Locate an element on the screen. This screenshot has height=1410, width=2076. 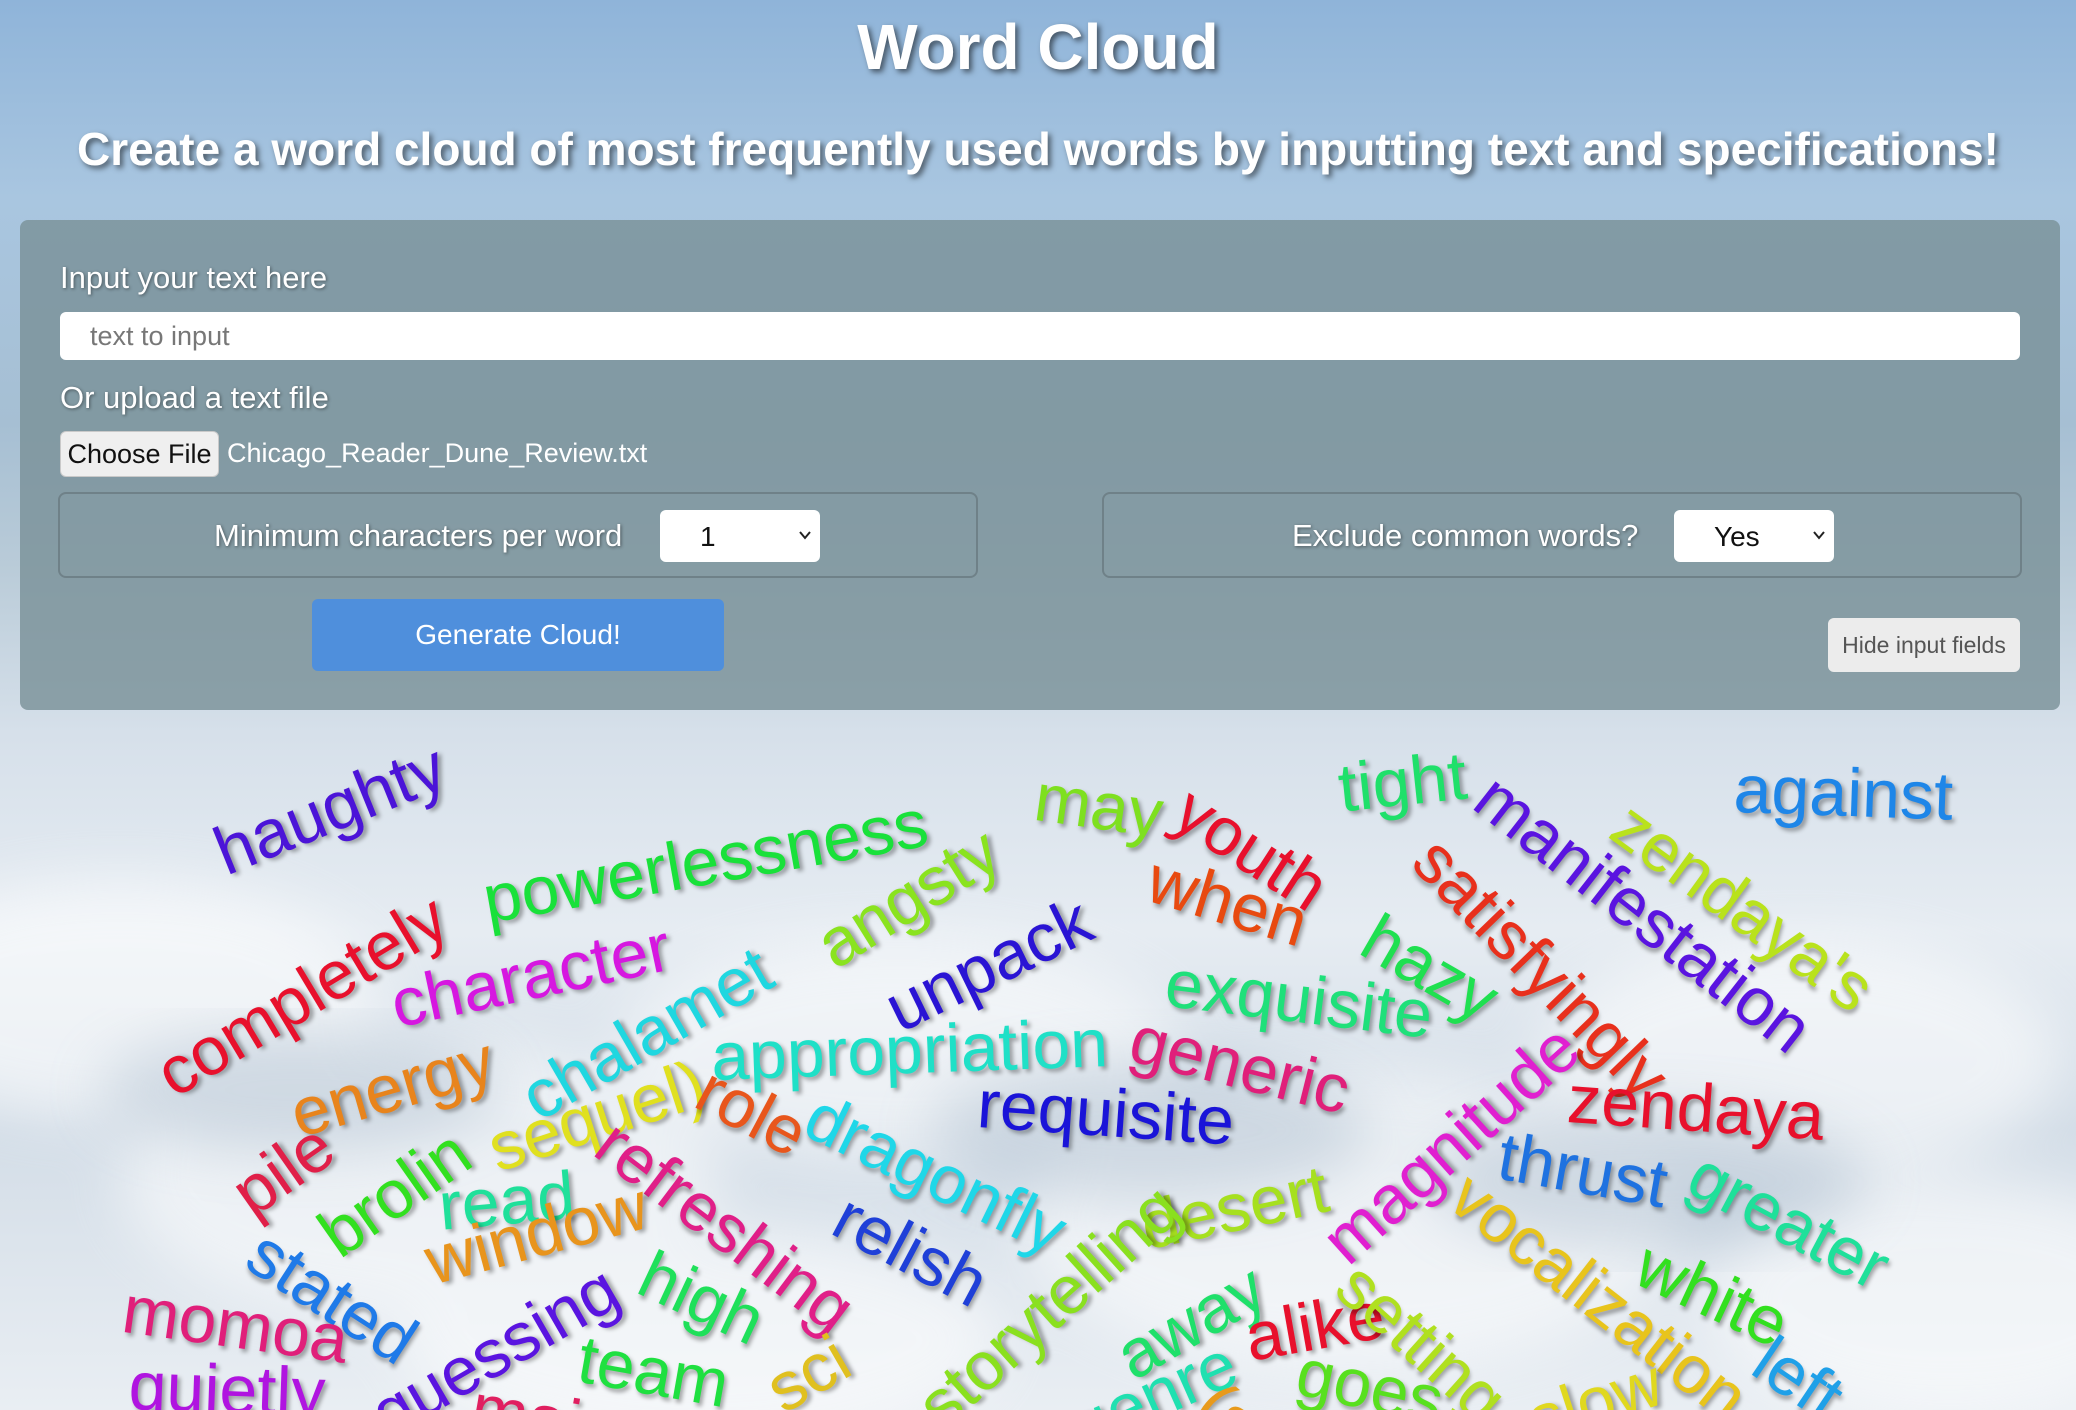
selected-file-name: Chicago_Reader_Dune_Review.txt is located at coordinates (437, 453).